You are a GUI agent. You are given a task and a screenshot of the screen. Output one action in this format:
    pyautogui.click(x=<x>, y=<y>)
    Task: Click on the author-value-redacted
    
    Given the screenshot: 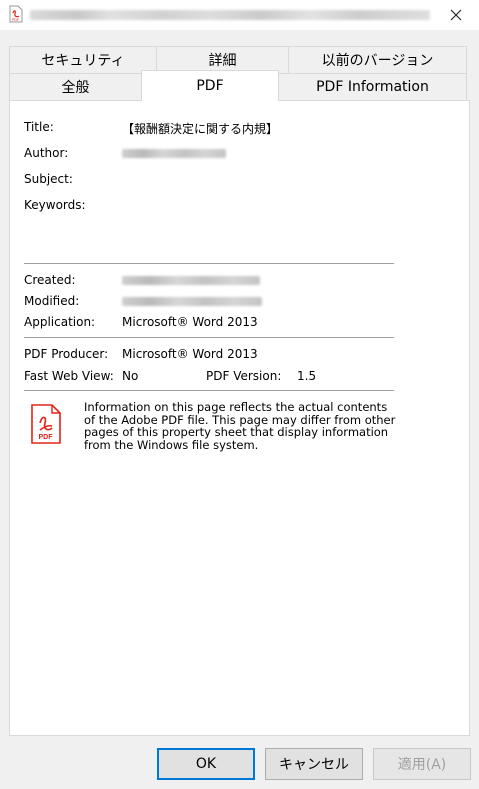 What is the action you would take?
    pyautogui.click(x=174, y=153)
    